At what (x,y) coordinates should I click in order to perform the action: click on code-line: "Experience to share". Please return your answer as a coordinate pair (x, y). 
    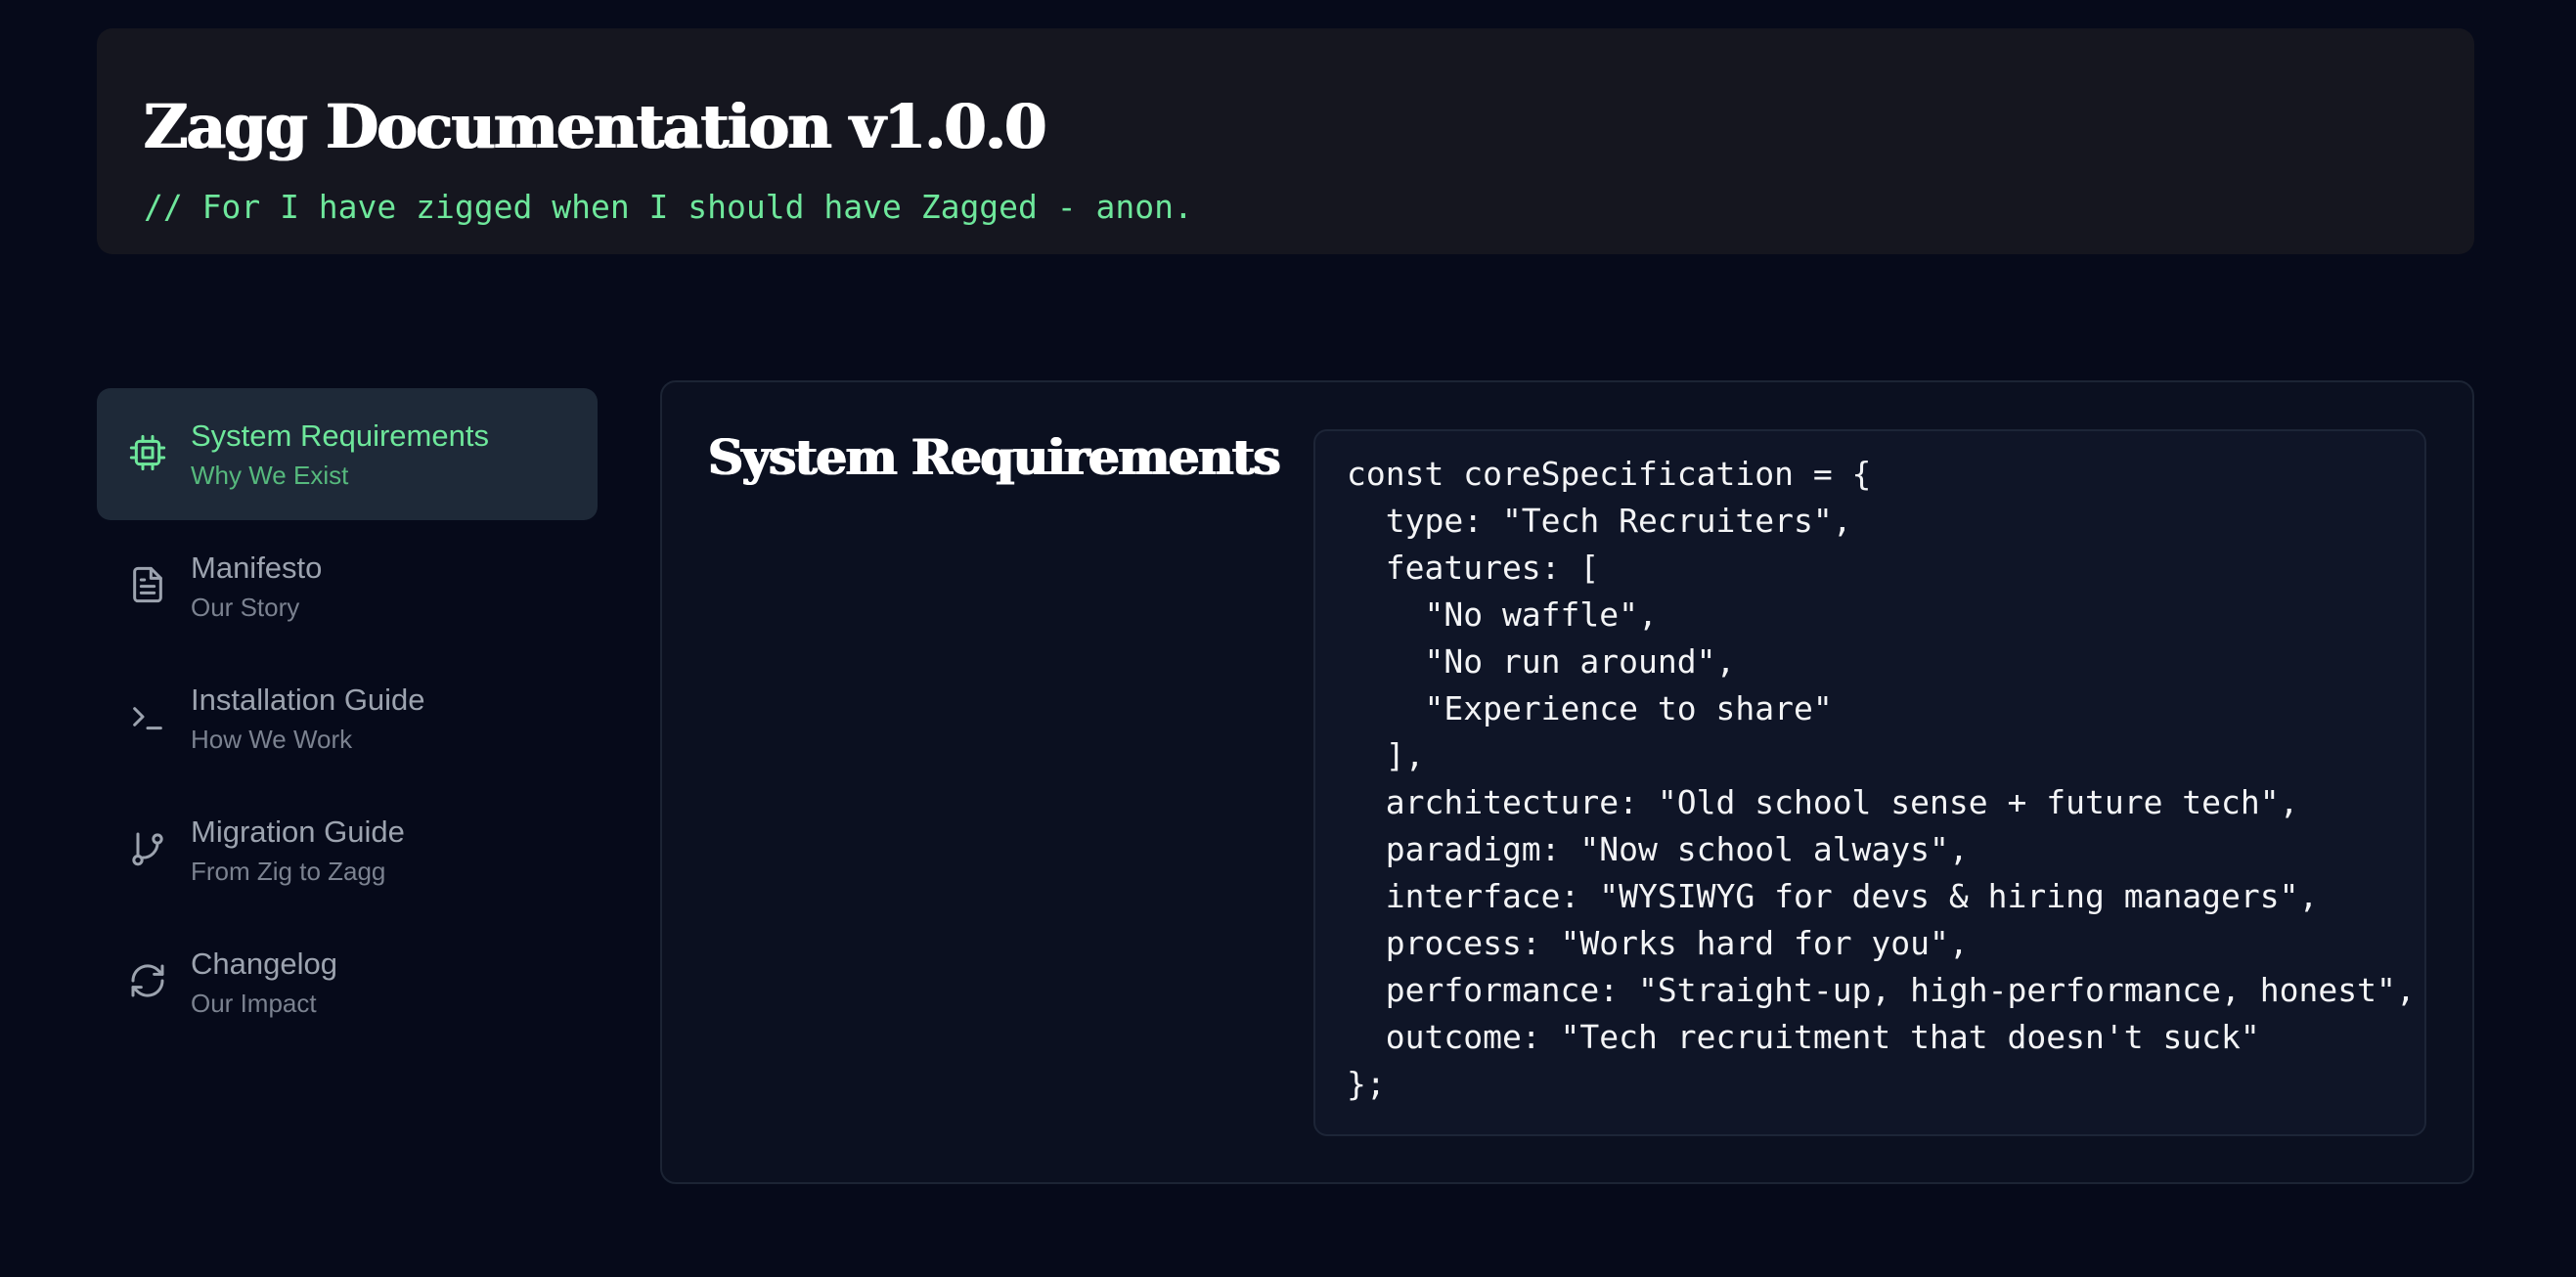
    Looking at the image, I should click on (1590, 708).